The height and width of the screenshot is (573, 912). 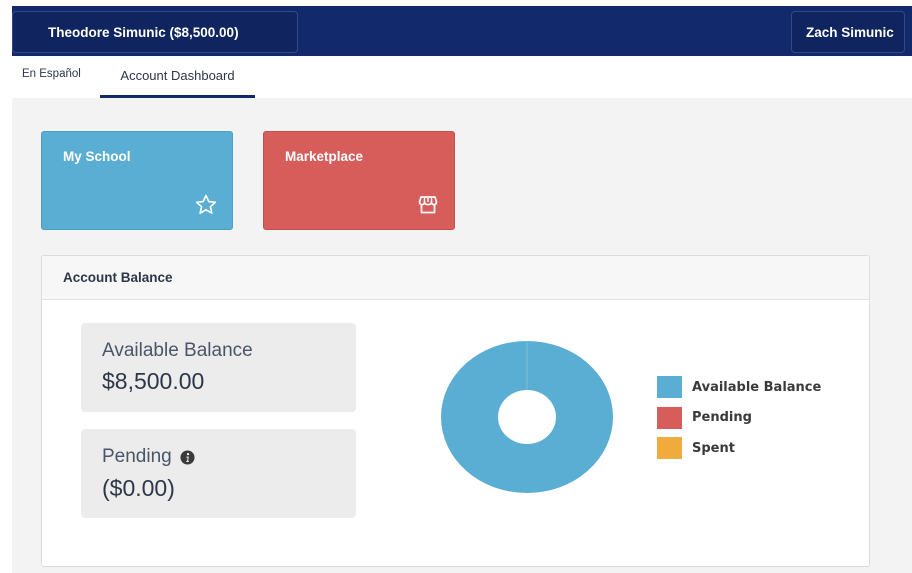 I want to click on marketplace-label: Marketplace, so click(x=324, y=156).